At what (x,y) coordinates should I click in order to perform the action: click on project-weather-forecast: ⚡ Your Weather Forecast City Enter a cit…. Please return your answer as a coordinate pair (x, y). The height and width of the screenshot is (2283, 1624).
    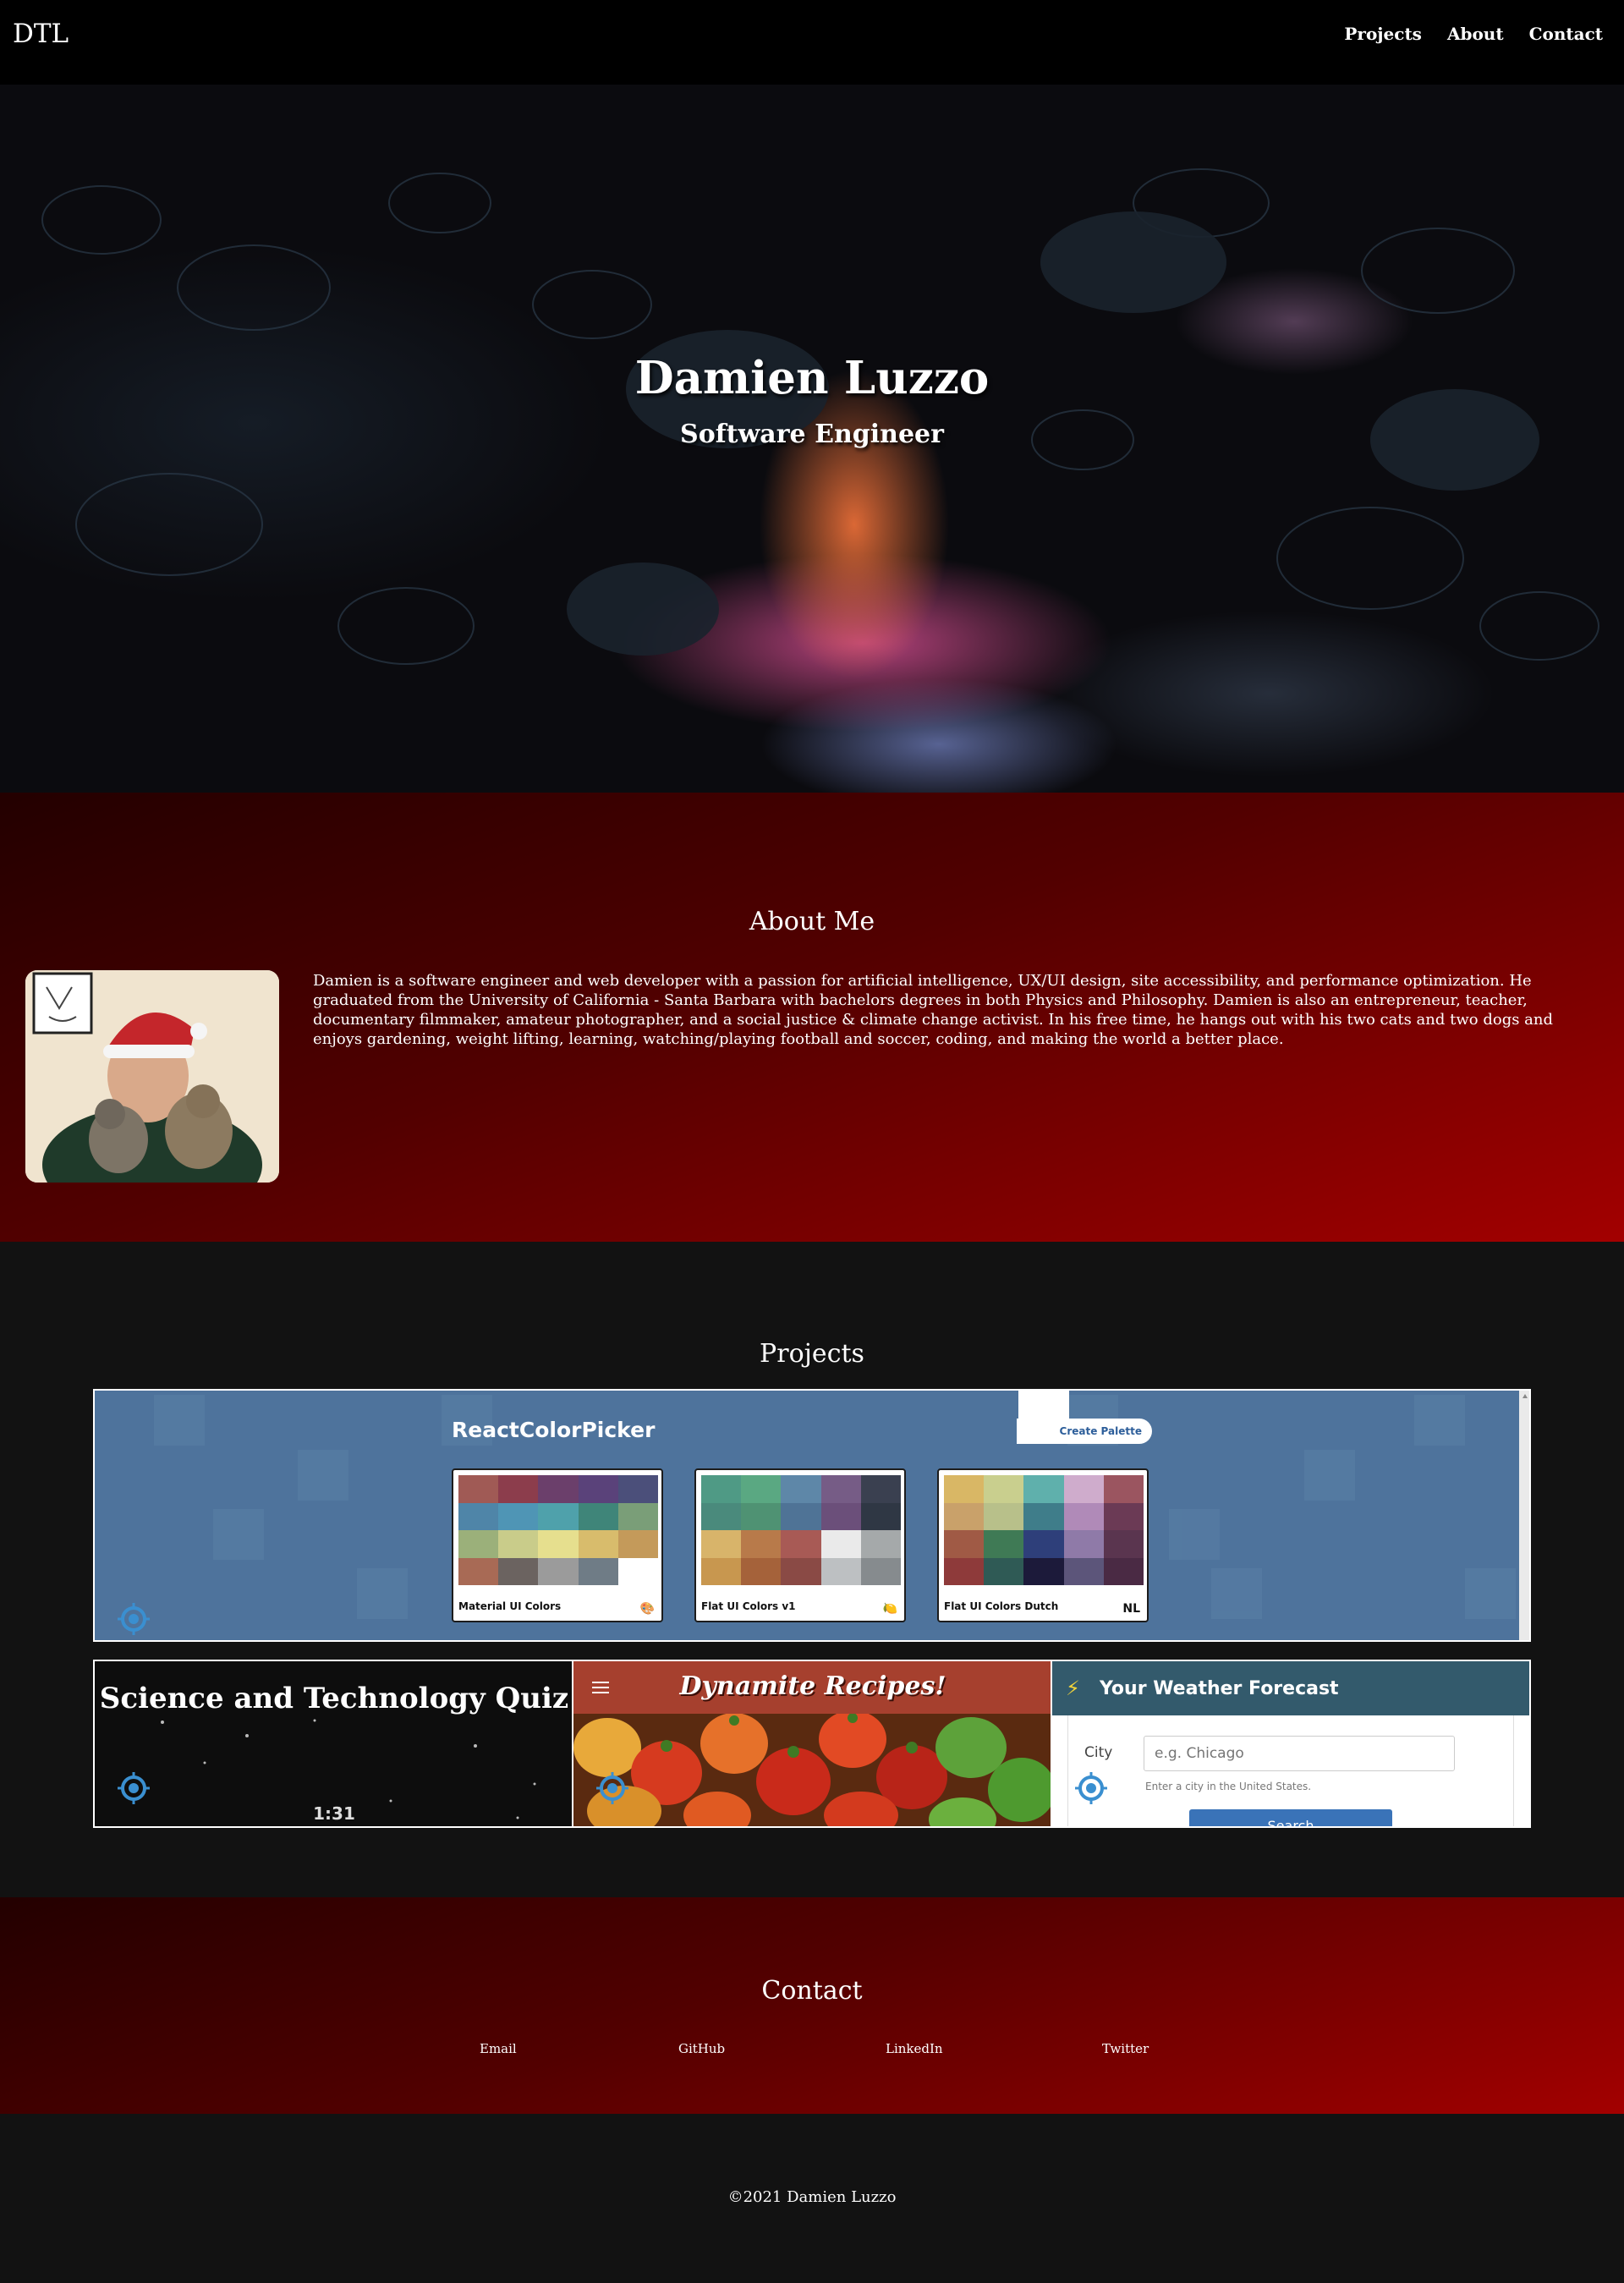
    Looking at the image, I should click on (1290, 1743).